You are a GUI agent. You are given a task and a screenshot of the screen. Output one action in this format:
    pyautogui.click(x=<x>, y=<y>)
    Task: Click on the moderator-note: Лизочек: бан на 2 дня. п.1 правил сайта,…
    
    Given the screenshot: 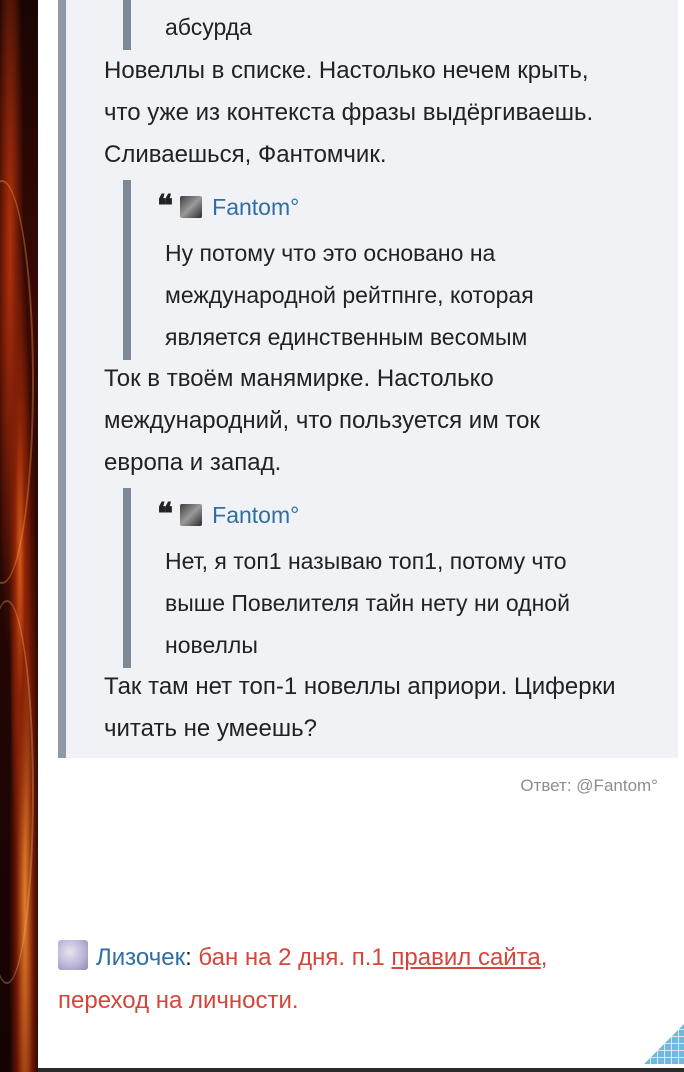 What is the action you would take?
    pyautogui.click(x=358, y=979)
    